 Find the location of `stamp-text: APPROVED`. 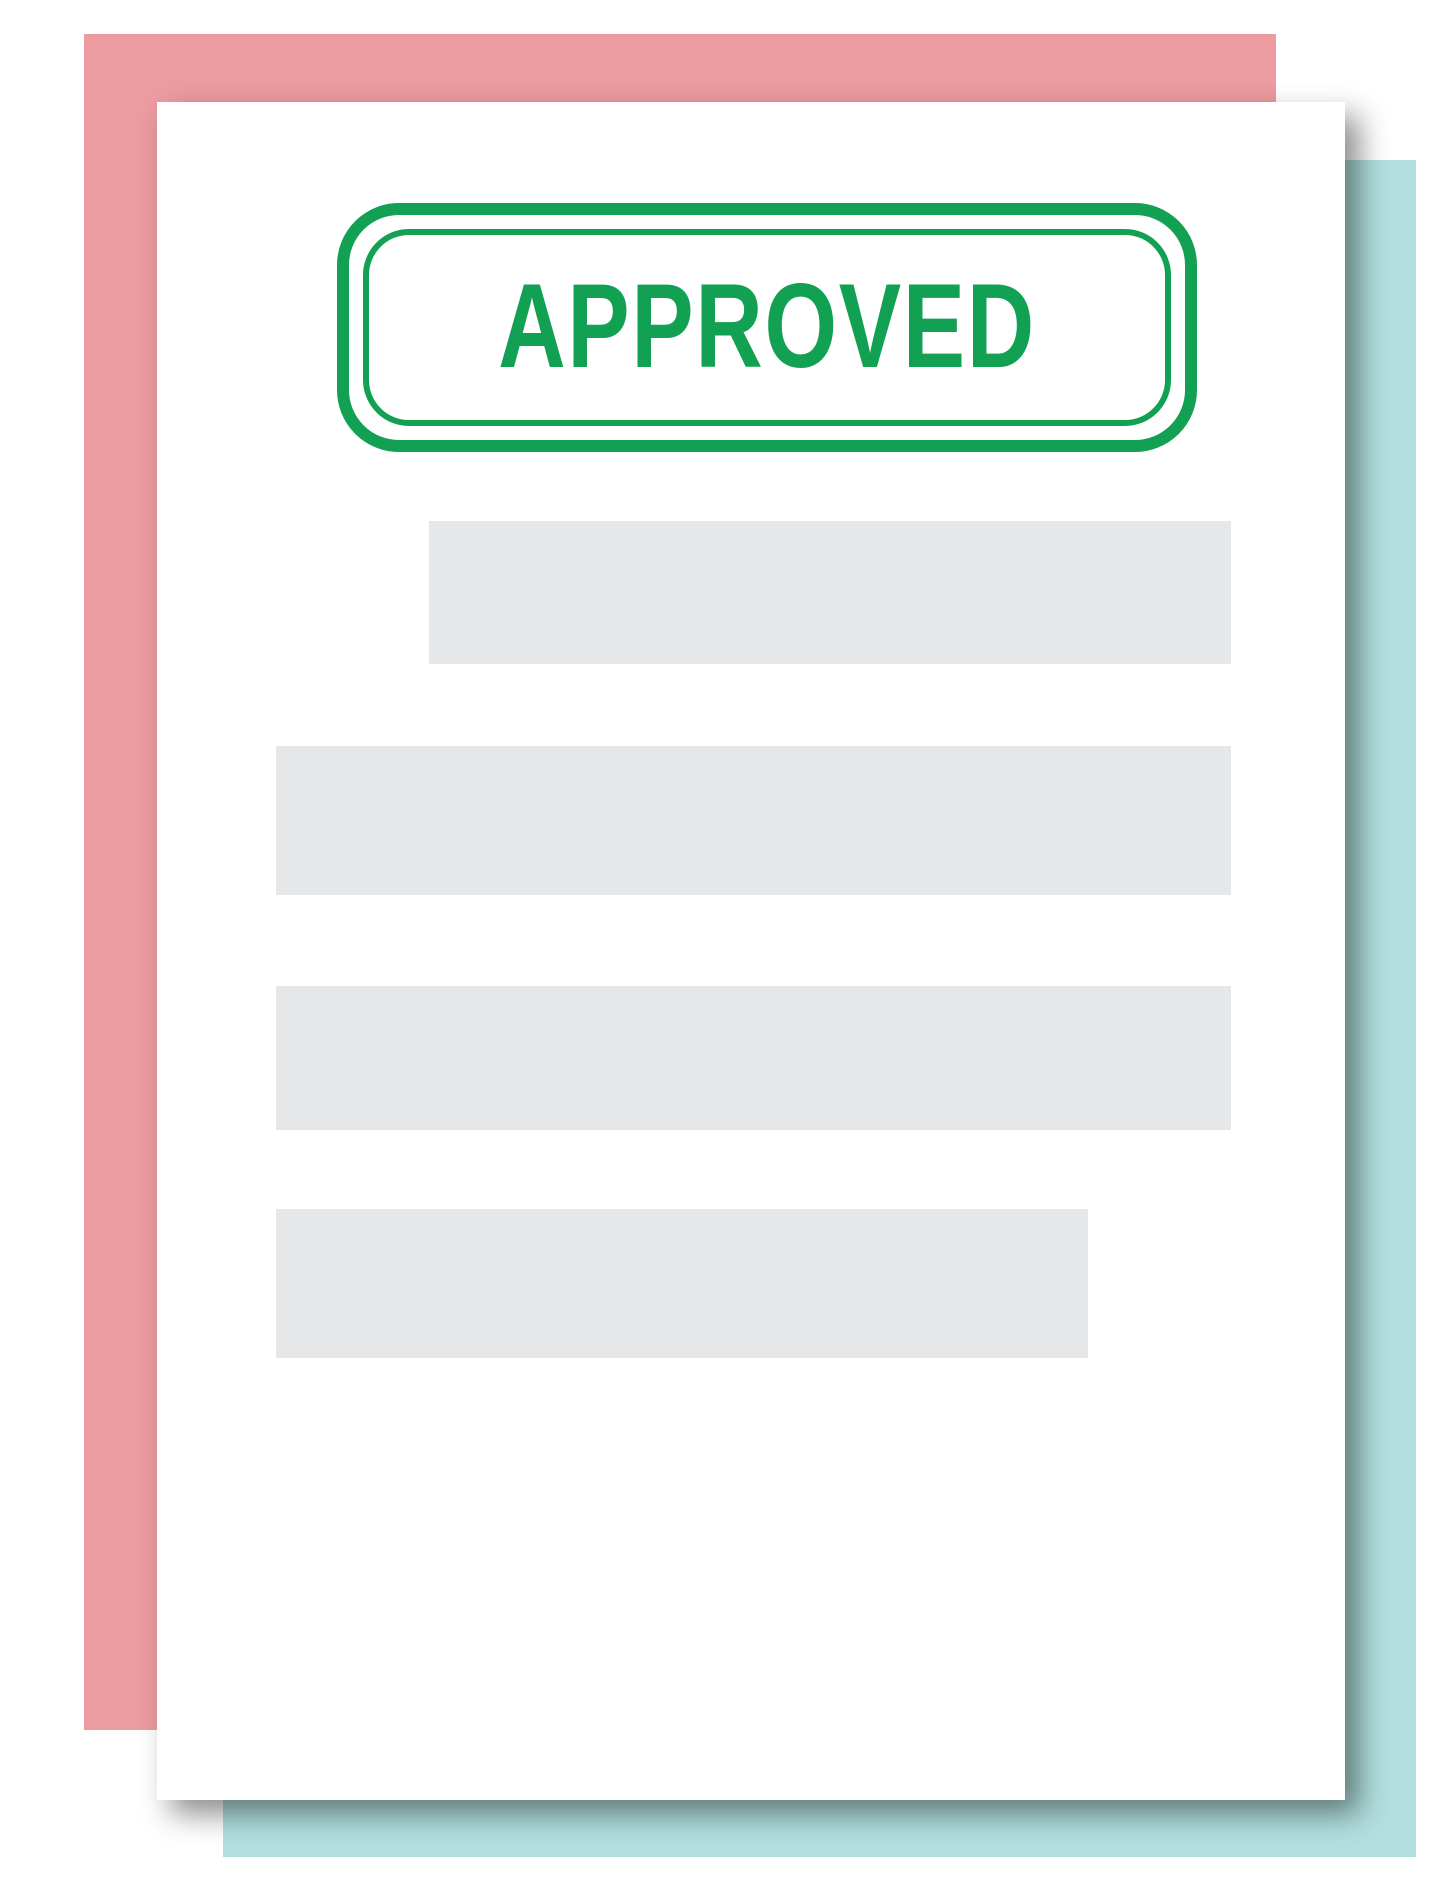

stamp-text: APPROVED is located at coordinates (767, 326).